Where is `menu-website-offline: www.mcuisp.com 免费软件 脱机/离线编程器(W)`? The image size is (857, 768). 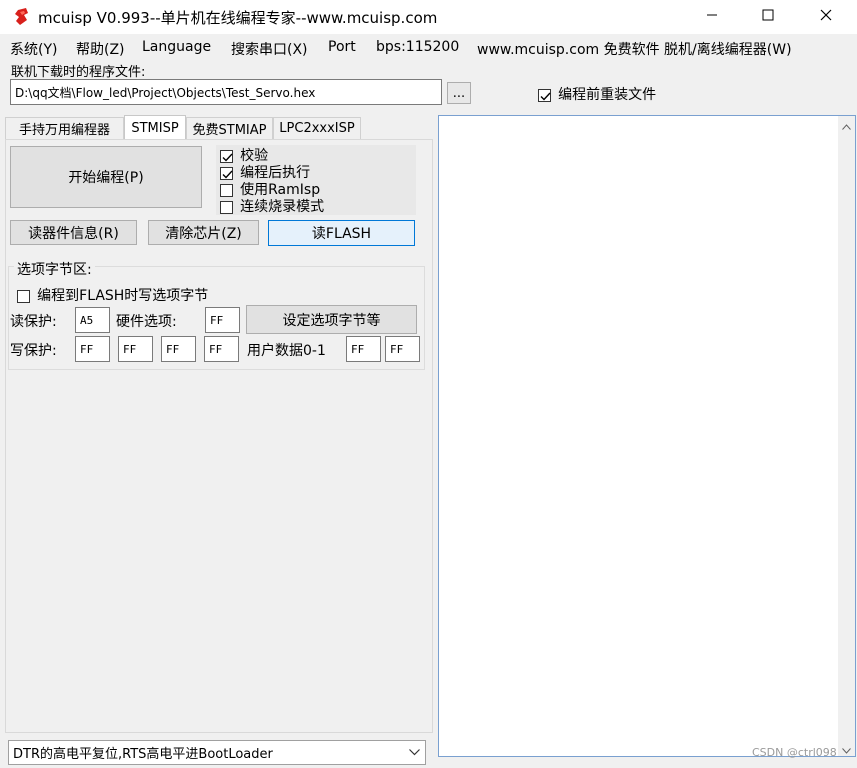 menu-website-offline: www.mcuisp.com 免费软件 脱机/离线编程器(W) is located at coordinates (634, 49).